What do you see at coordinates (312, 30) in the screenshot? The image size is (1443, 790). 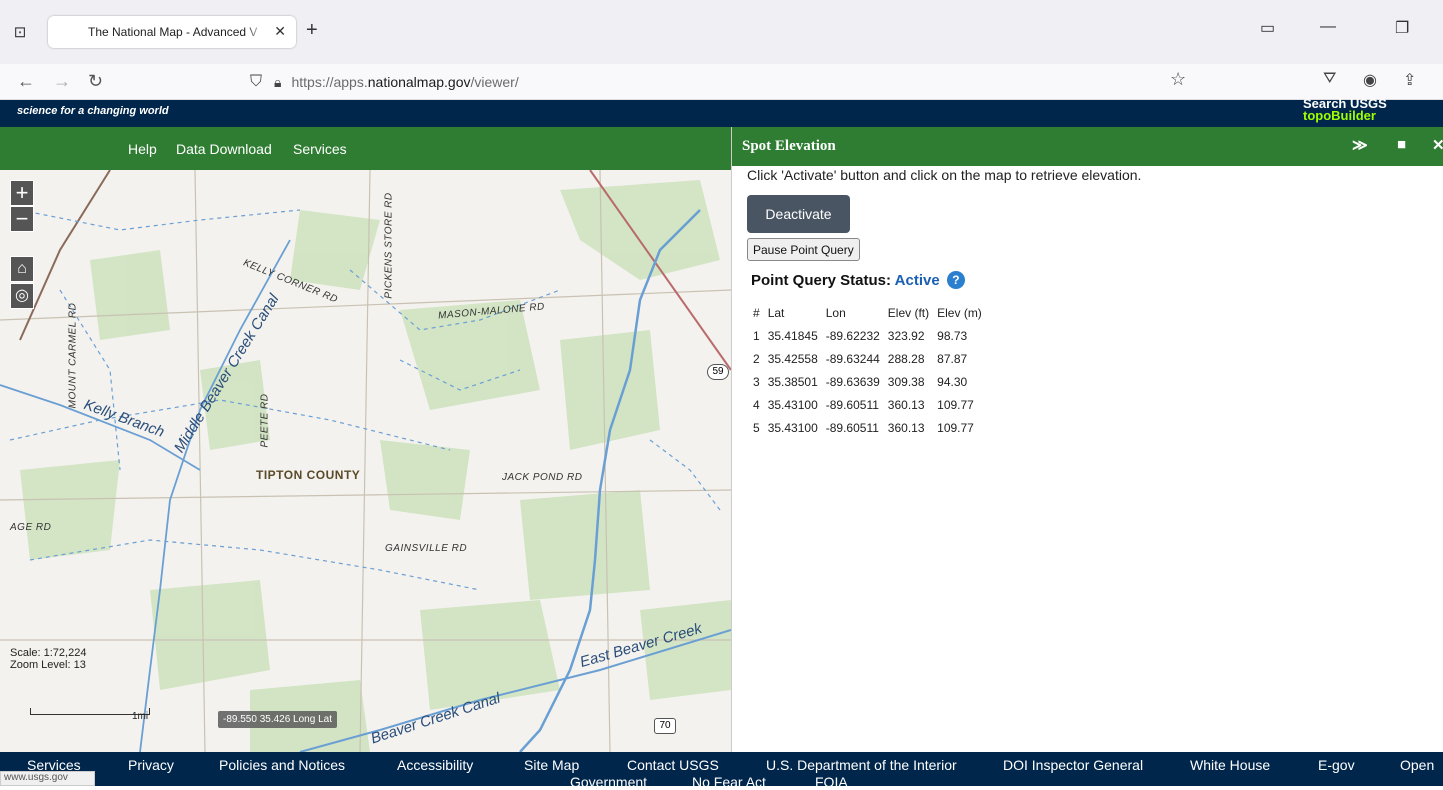 I see `new-tab-icon: +` at bounding box center [312, 30].